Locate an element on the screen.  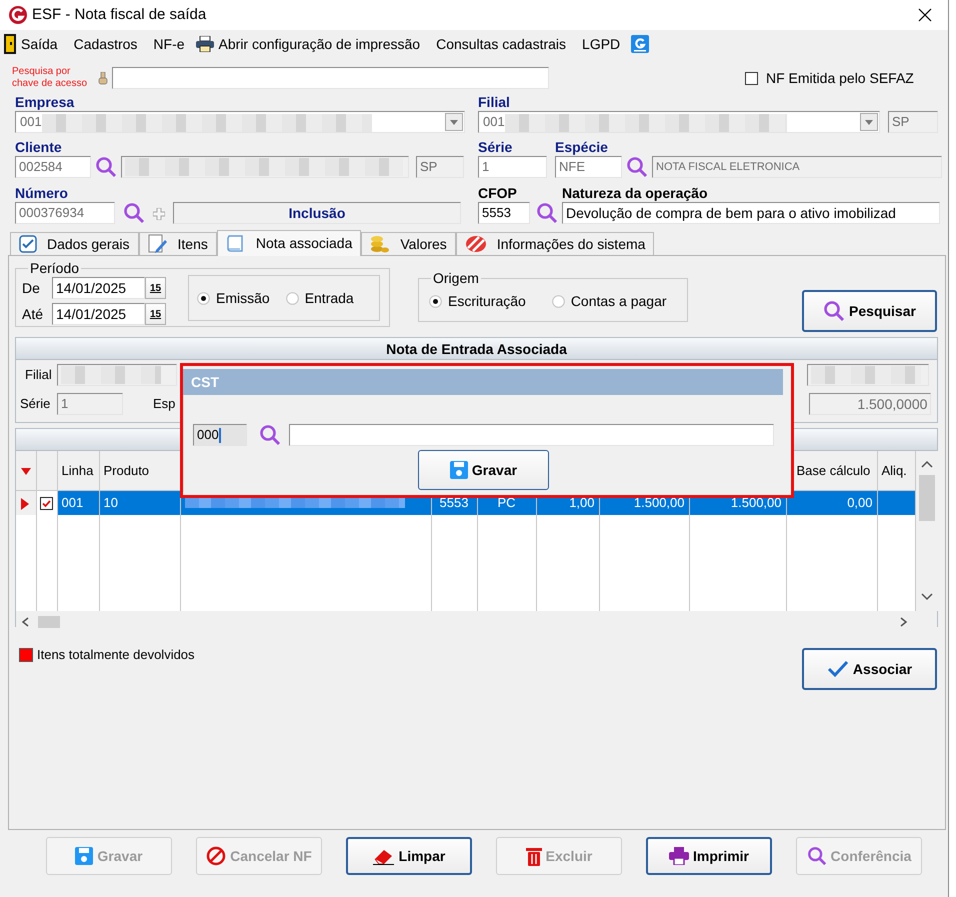
stripes-icon is located at coordinates (475, 244).